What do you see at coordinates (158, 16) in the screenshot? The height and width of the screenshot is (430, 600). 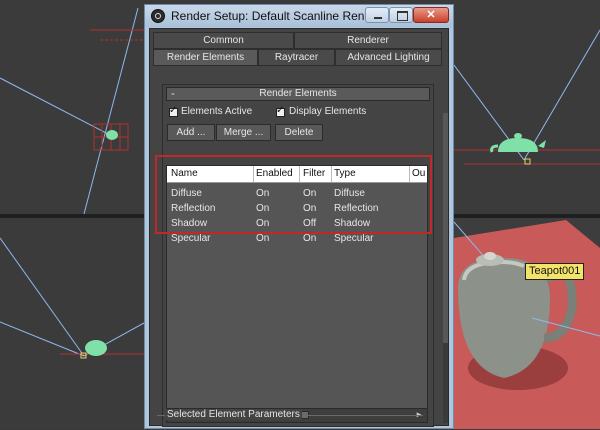 I see `app-icon` at bounding box center [158, 16].